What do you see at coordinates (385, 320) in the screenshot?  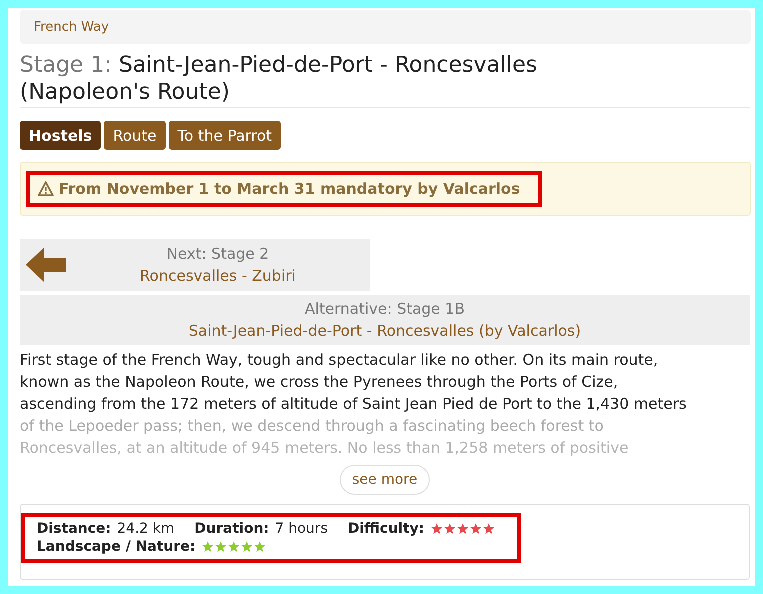 I see `alternative-stage-link: Alternative: Stage 1B Saint-Jean-Pied-de-Port - Roncesvalles (by Valcarlos)` at bounding box center [385, 320].